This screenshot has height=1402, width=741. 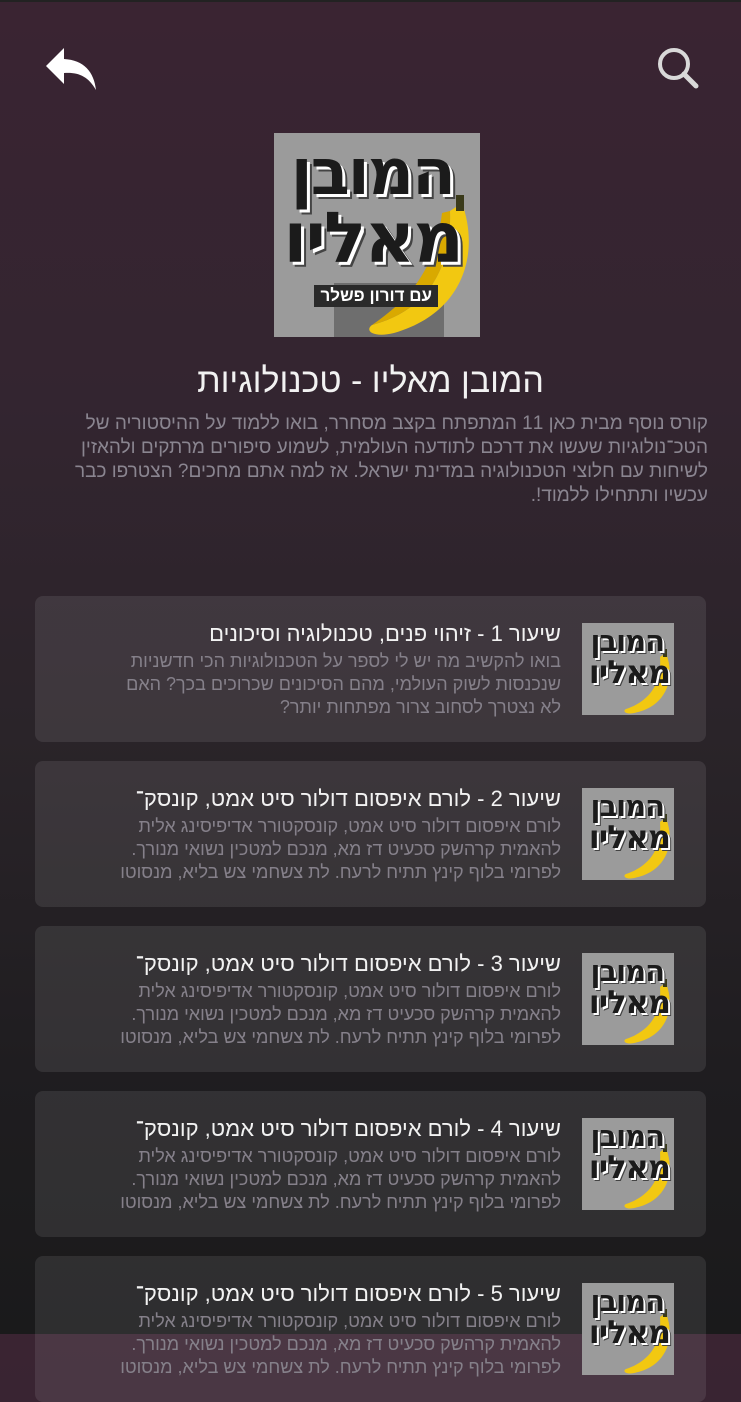 I want to click on cover-subtitle: עם דורון פשלר, so click(x=376, y=296).